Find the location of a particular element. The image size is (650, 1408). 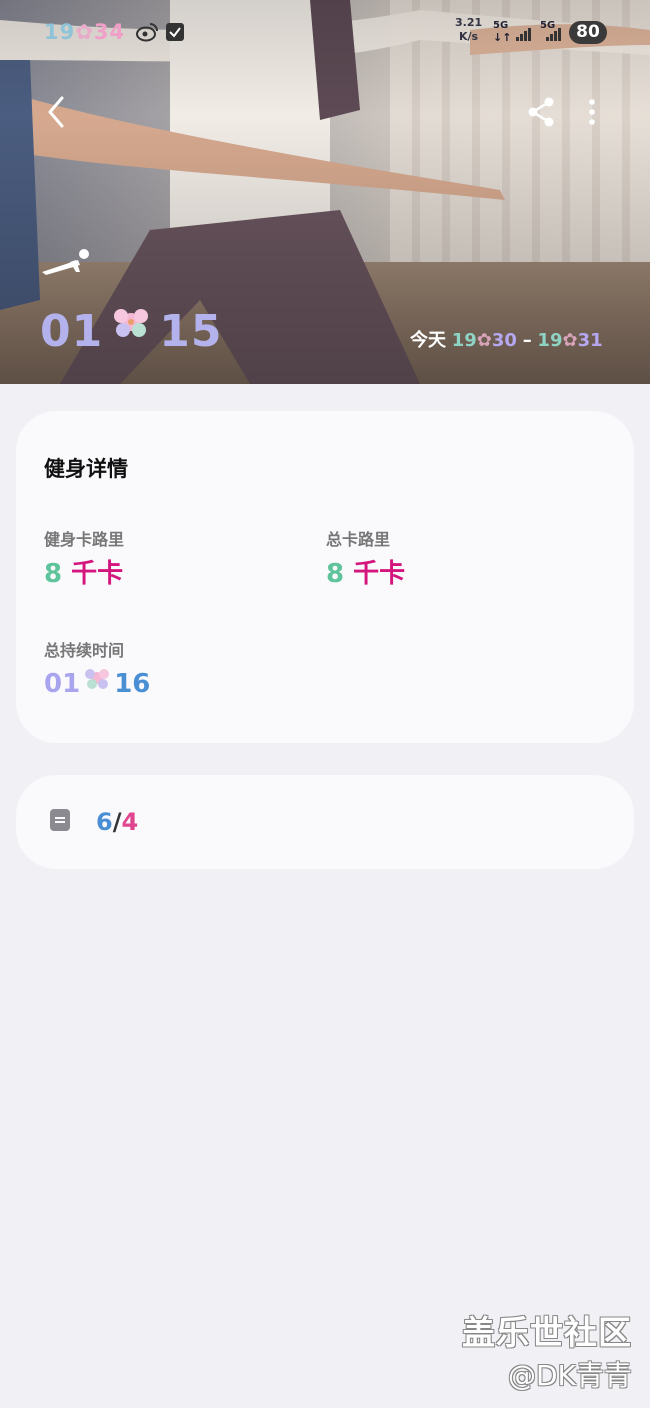

workout-time-range: 今天 19✿30 – 19✿31 is located at coordinates (506, 340).